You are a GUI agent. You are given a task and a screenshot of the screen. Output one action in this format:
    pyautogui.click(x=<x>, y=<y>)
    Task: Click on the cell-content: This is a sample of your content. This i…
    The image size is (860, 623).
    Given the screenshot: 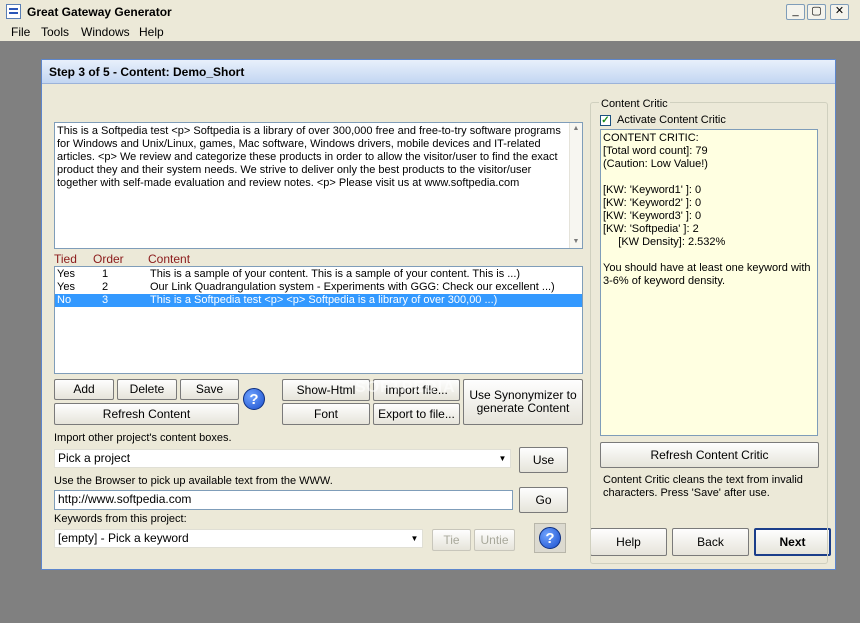 What is the action you would take?
    pyautogui.click(x=335, y=274)
    